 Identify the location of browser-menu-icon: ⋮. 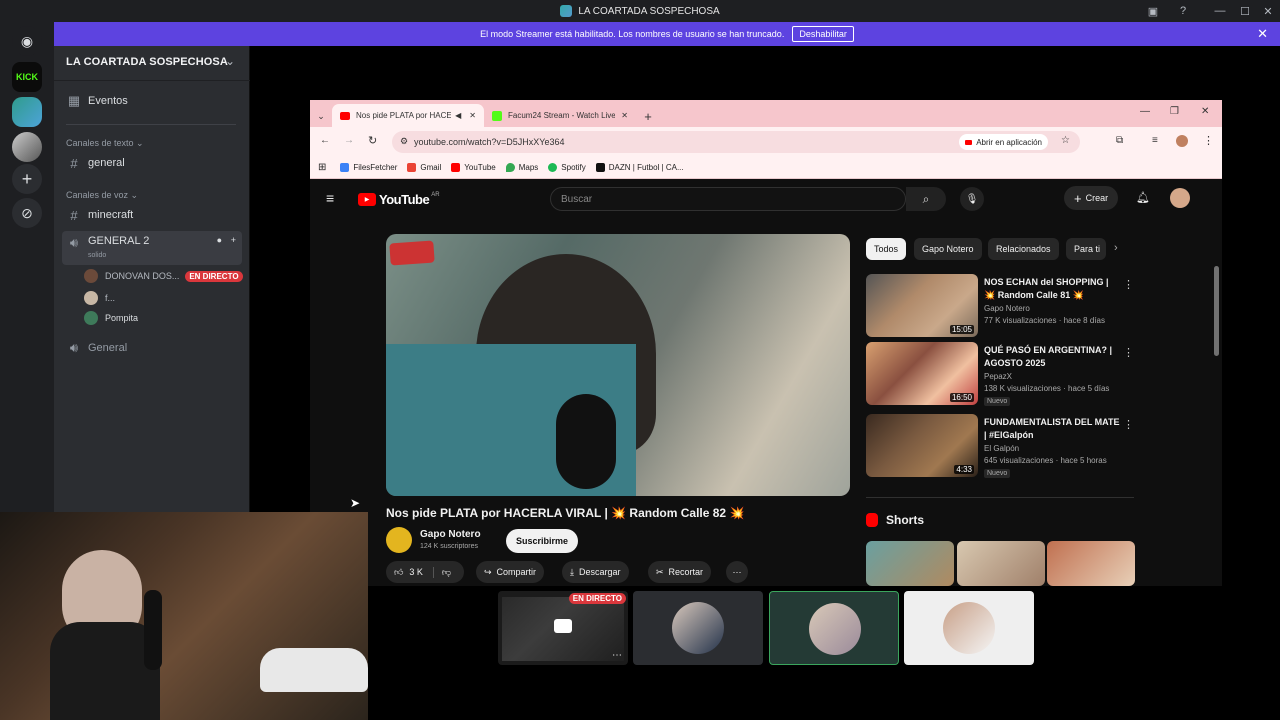
(1208, 140).